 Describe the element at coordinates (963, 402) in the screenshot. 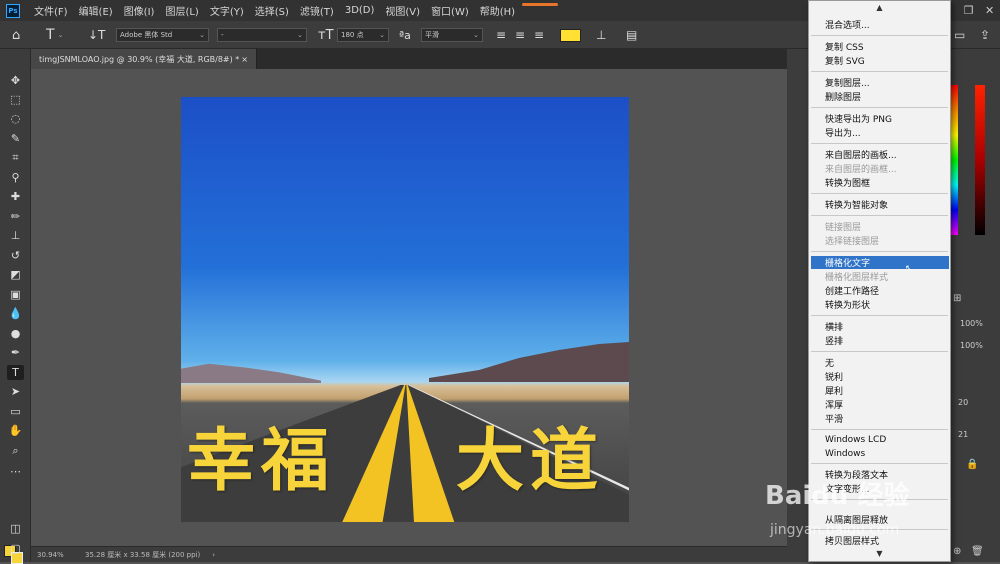

I see `layer-number: 20` at that location.